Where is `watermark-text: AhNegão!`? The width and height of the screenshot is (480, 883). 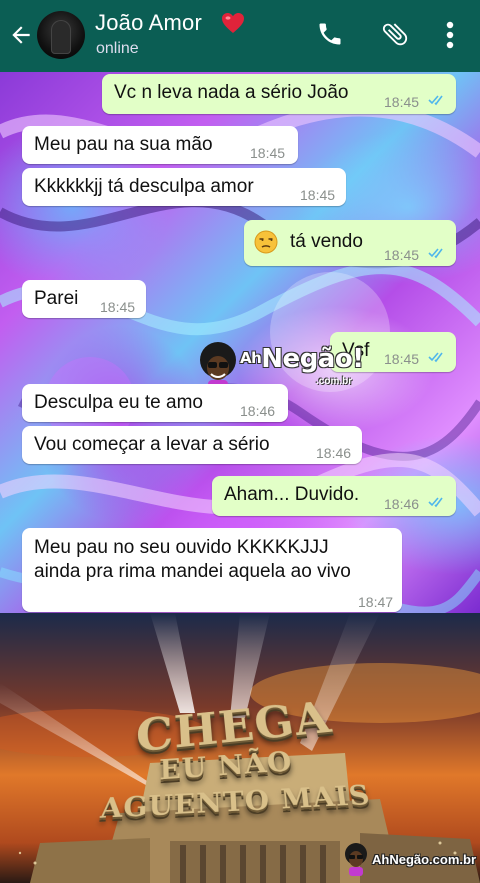
watermark-text: AhNegão! is located at coordinates (302, 359).